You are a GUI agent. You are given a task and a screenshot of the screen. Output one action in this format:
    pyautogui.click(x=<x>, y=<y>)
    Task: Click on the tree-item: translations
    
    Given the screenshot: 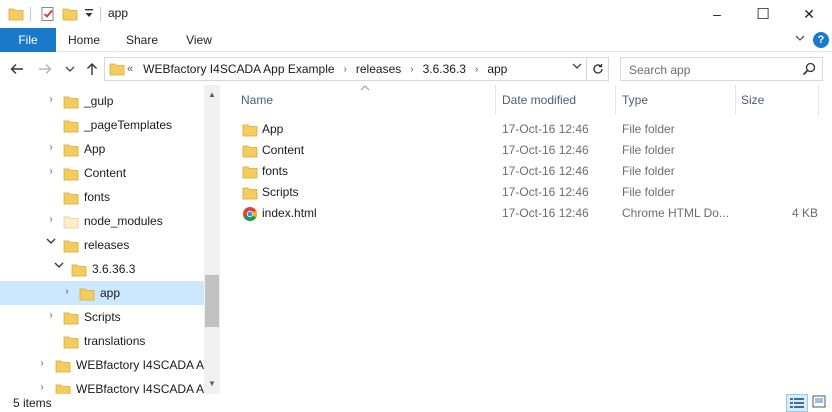 What is the action you would take?
    pyautogui.click(x=102, y=341)
    